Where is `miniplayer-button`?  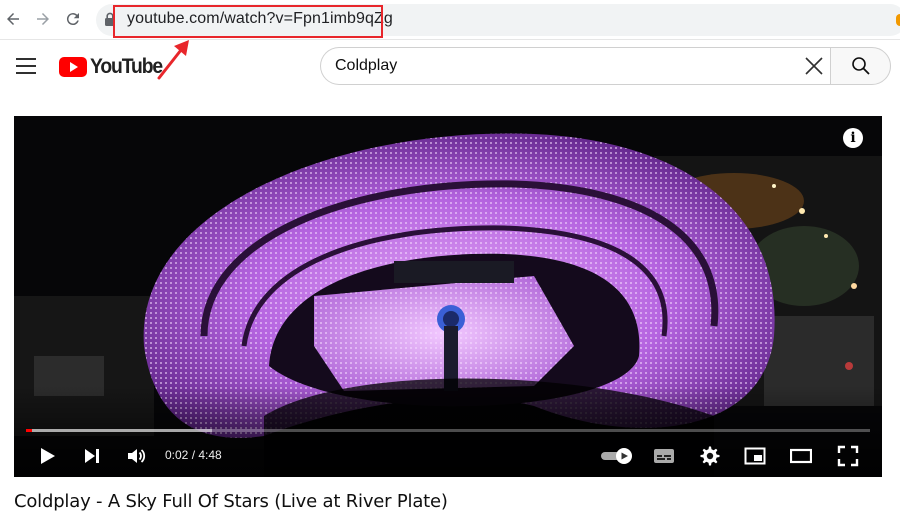 miniplayer-button is located at coordinates (755, 456).